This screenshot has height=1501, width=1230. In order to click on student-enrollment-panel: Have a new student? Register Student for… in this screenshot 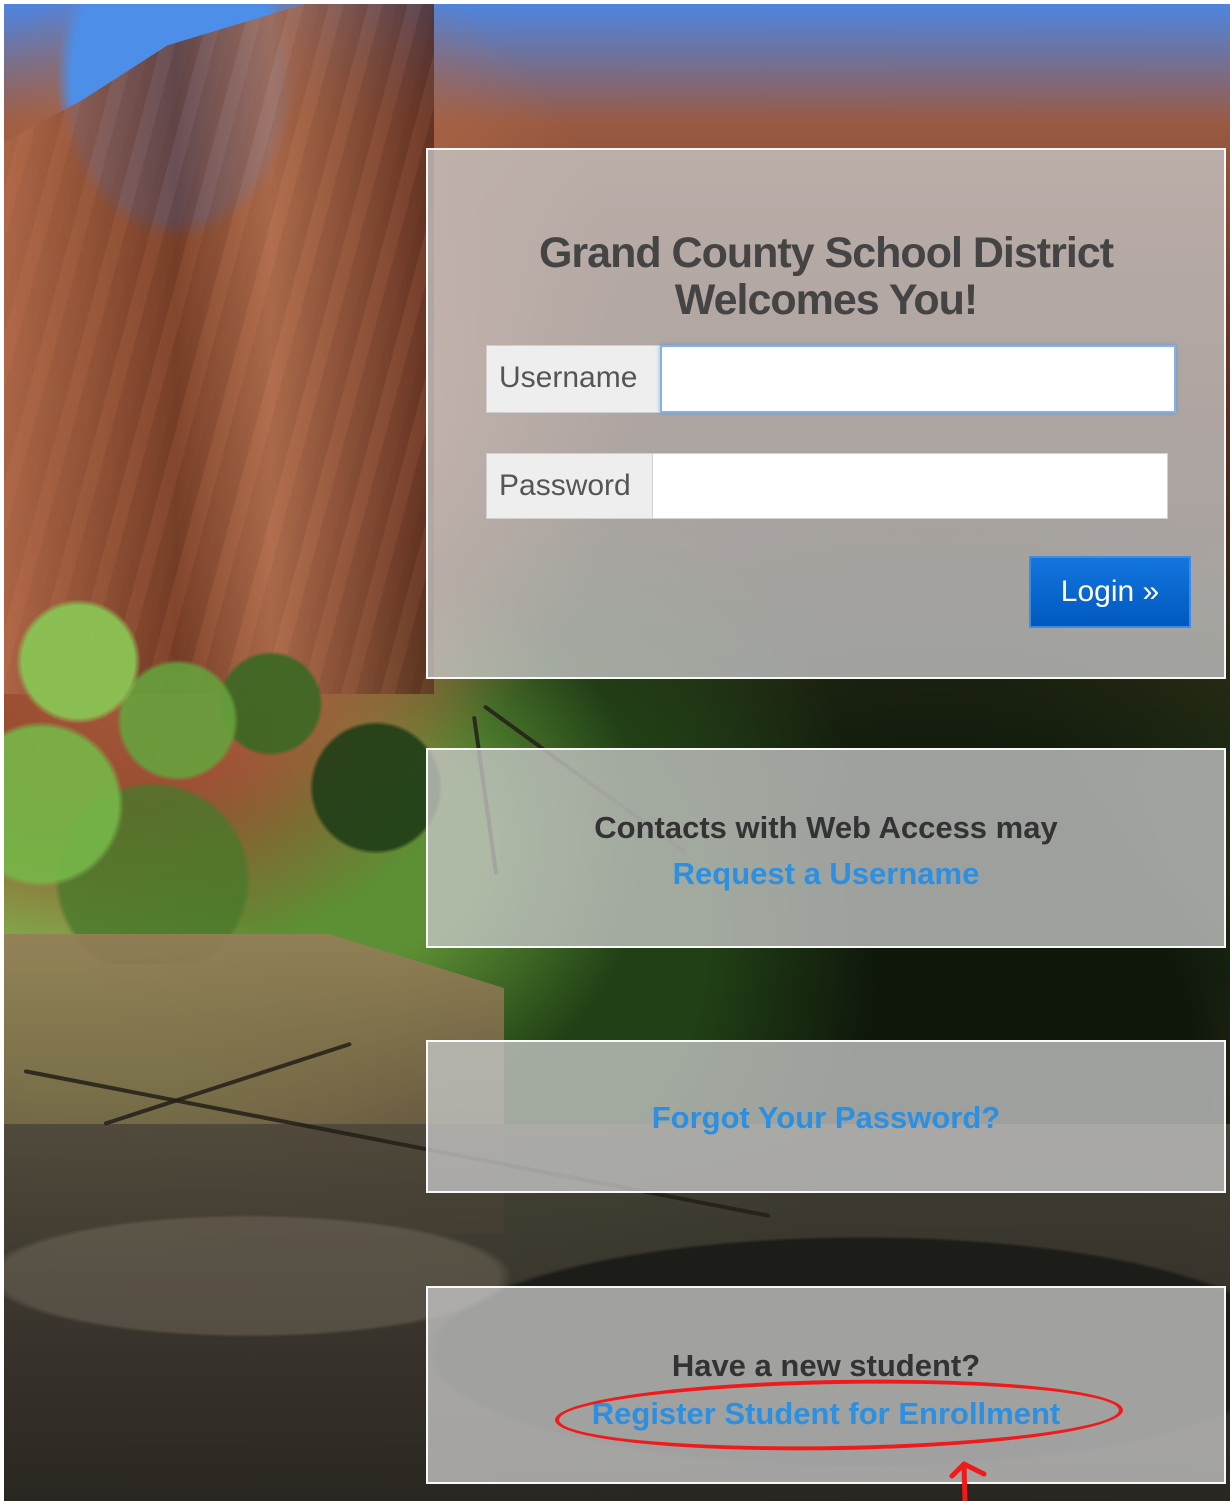, I will do `click(826, 1385)`.